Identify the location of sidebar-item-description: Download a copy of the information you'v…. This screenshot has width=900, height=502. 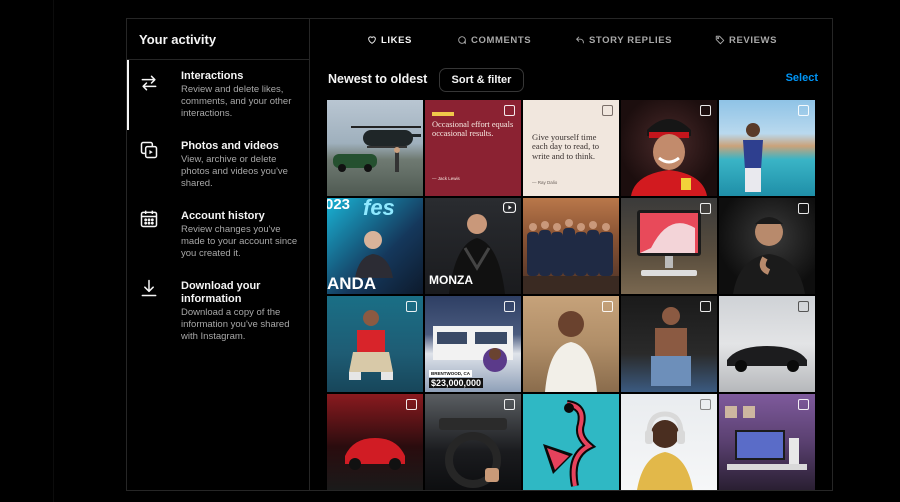
(235, 324).